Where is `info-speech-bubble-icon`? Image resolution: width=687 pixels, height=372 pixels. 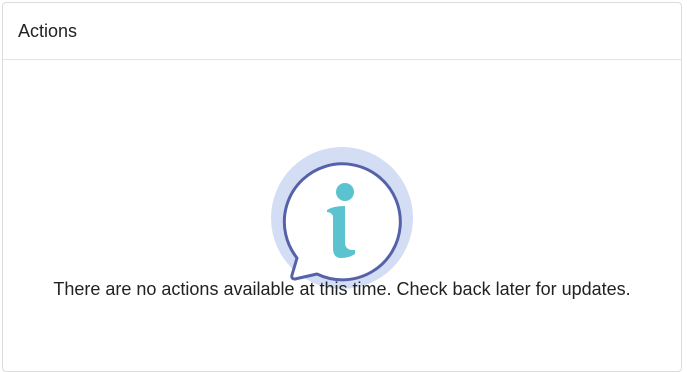 info-speech-bubble-icon is located at coordinates (342, 218).